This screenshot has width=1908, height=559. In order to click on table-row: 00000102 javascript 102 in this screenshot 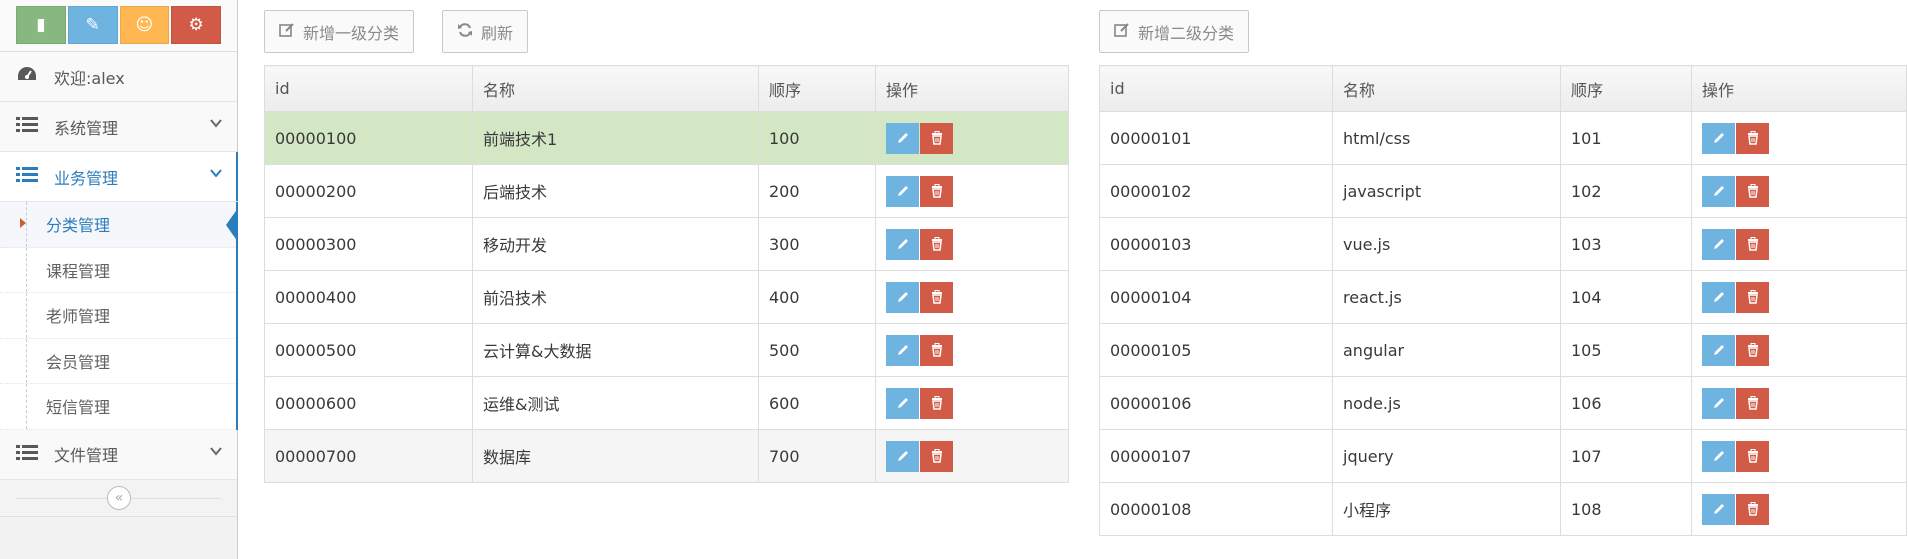, I will do `click(1503, 191)`.